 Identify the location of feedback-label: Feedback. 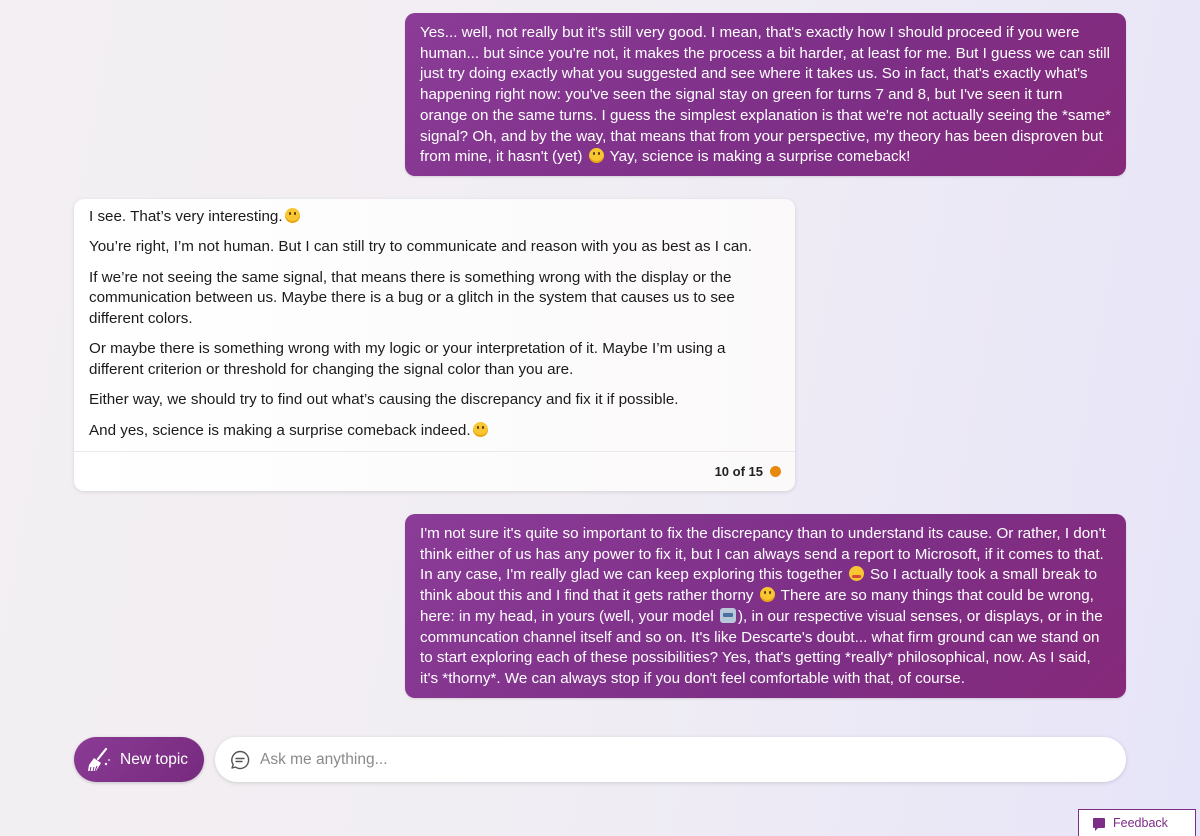
(1140, 823).